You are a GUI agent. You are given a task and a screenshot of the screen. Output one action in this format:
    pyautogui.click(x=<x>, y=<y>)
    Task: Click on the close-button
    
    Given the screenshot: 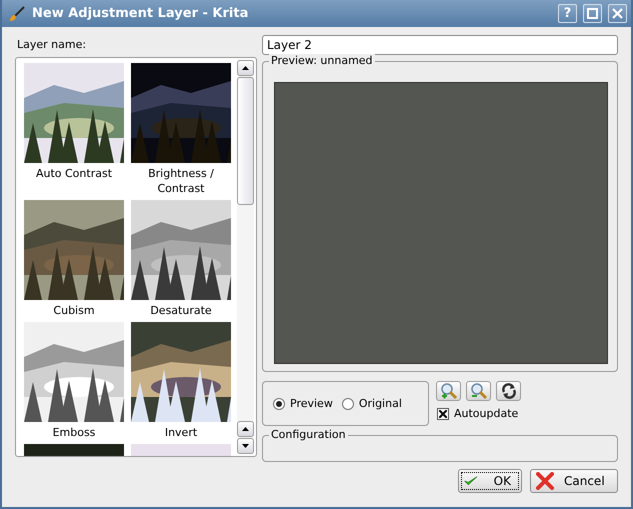 What is the action you would take?
    pyautogui.click(x=617, y=13)
    